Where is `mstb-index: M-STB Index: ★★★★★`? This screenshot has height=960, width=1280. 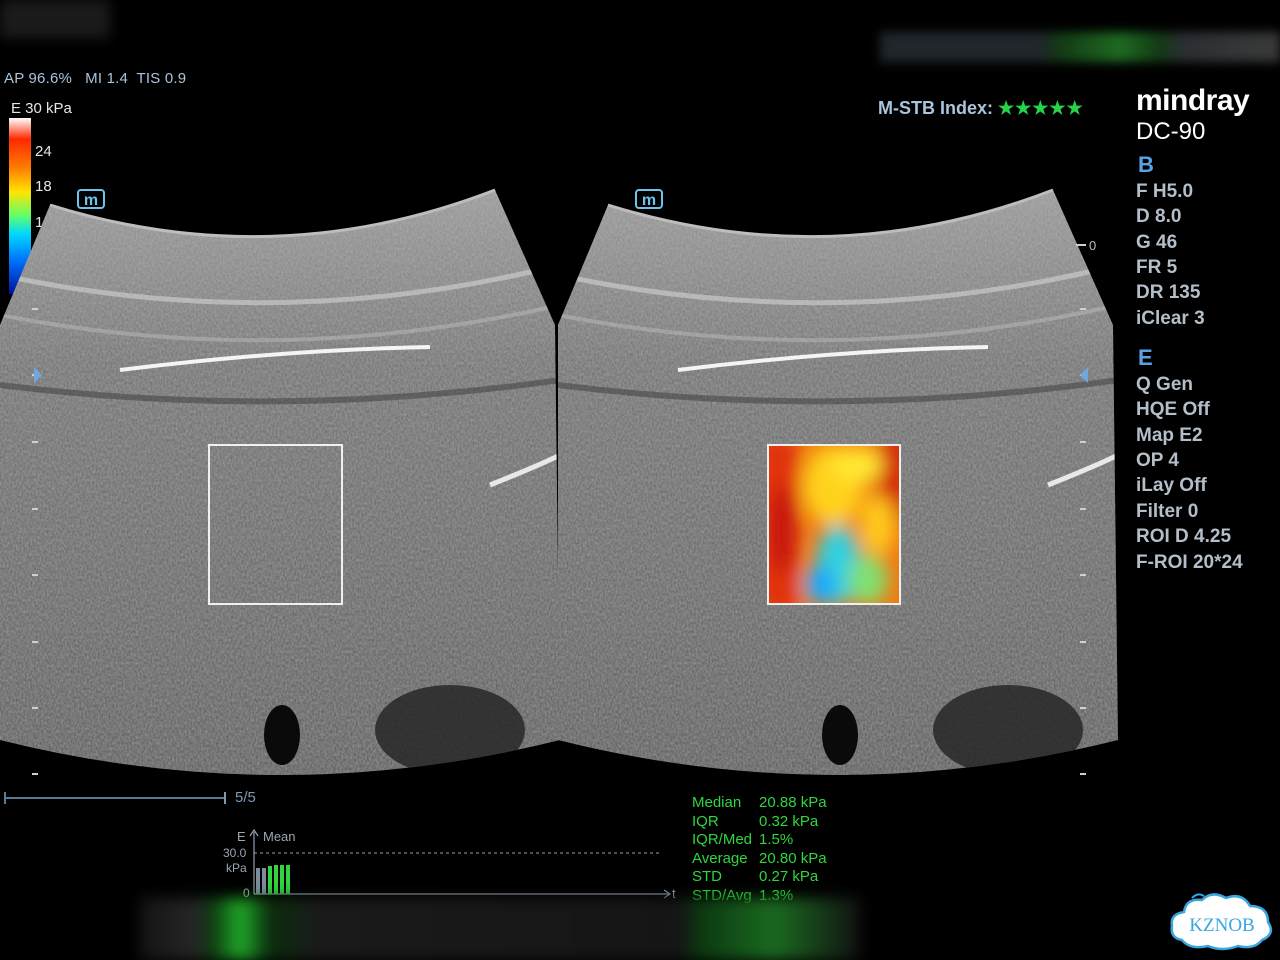 mstb-index: M-STB Index: ★★★★★ is located at coordinates (981, 108).